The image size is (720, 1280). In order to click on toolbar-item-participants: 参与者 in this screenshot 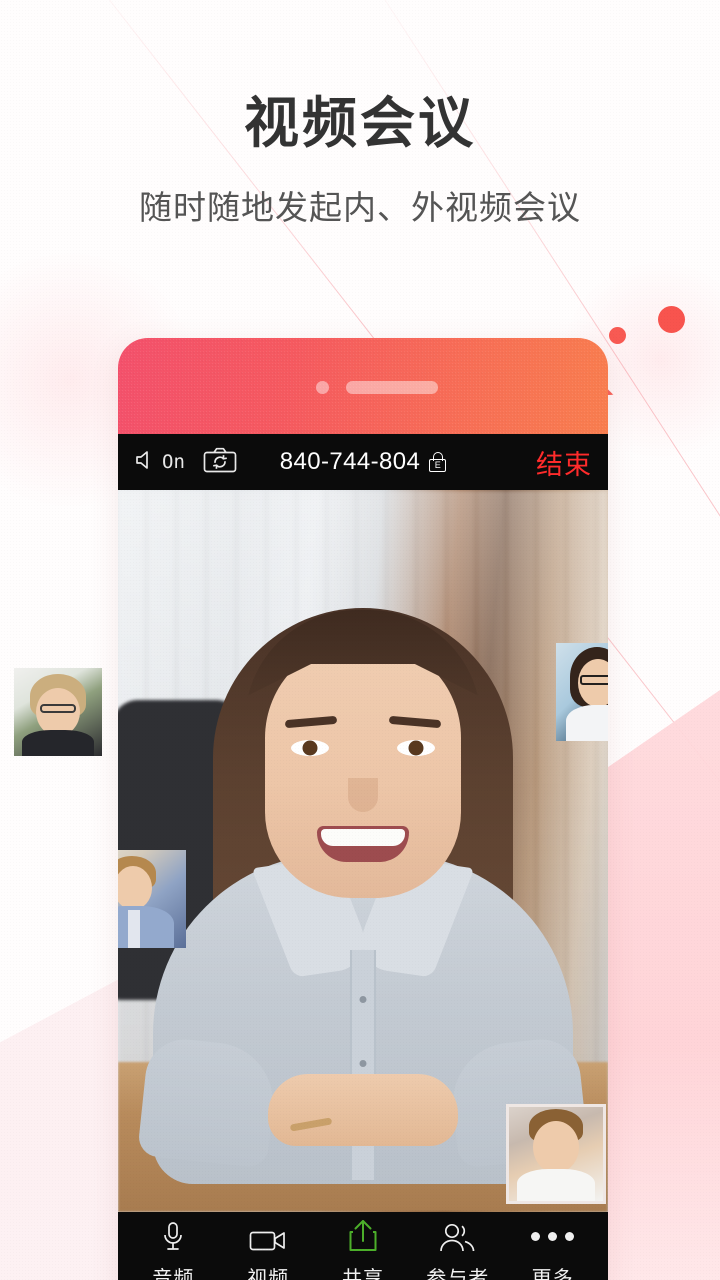, I will do `click(458, 1249)`.